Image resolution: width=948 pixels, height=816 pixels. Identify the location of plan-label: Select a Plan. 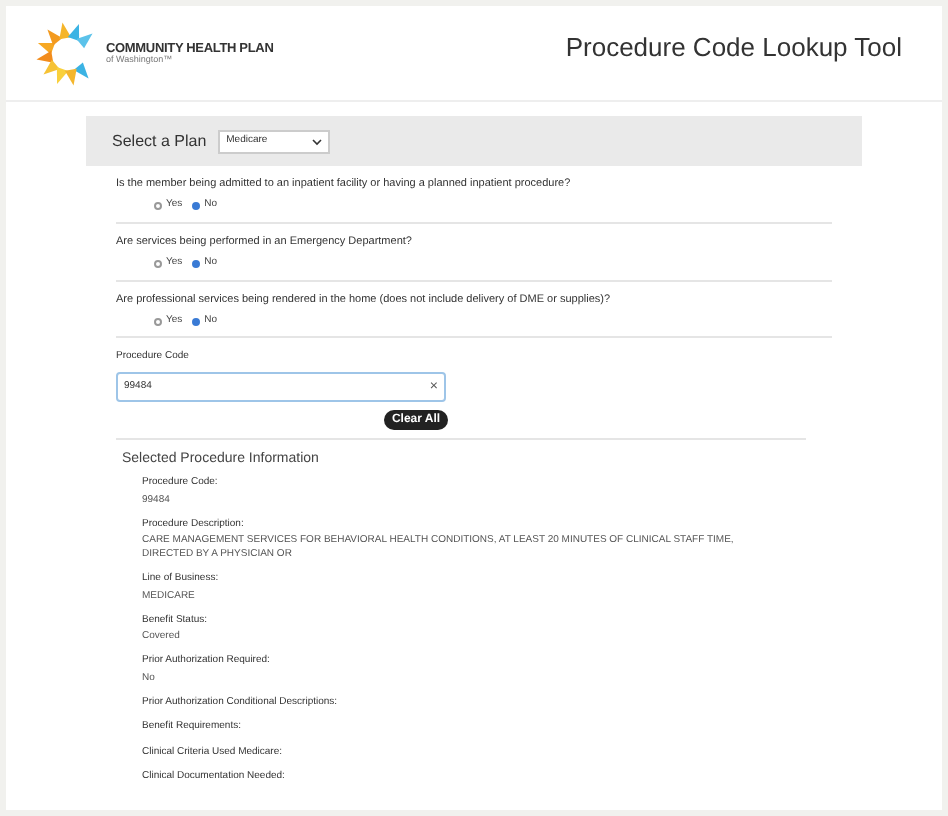
(159, 141).